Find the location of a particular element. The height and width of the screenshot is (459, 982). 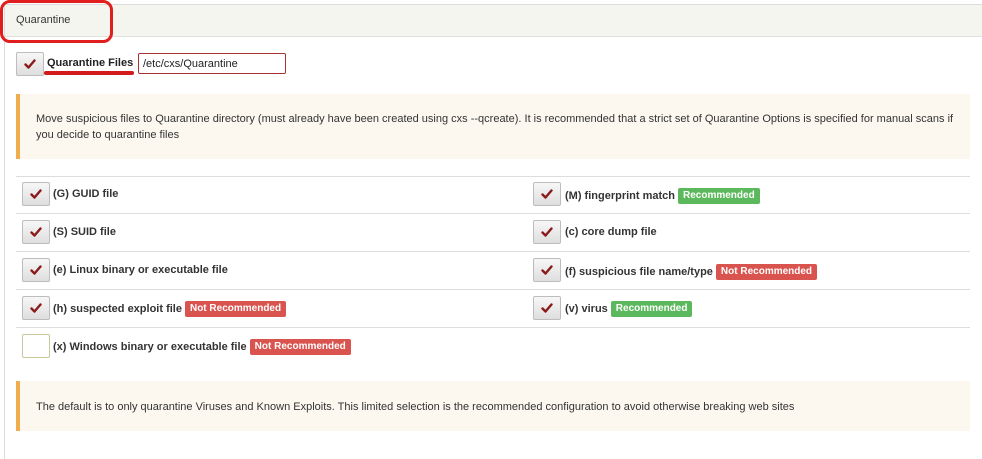

option-virus-checkbox is located at coordinates (547, 308).